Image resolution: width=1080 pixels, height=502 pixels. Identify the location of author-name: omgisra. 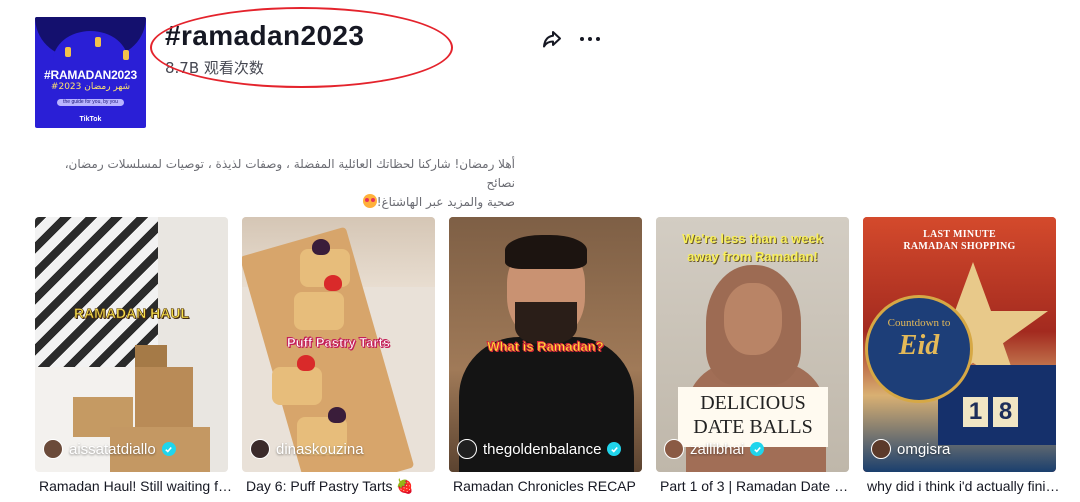
(924, 449).